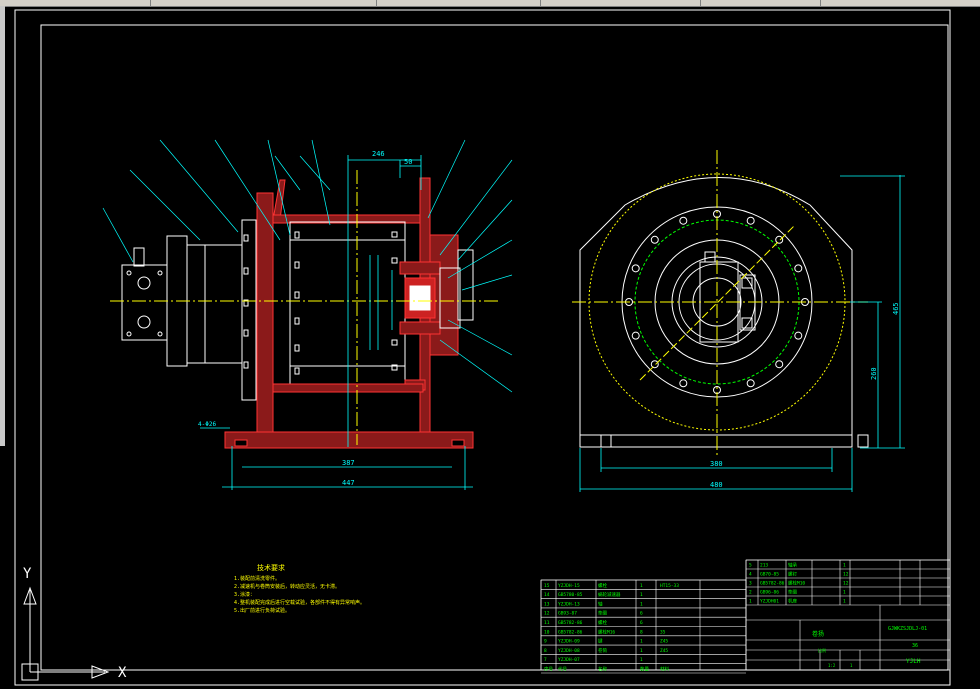 The height and width of the screenshot is (689, 980). I want to click on dim-top-width: 246, so click(378, 154).